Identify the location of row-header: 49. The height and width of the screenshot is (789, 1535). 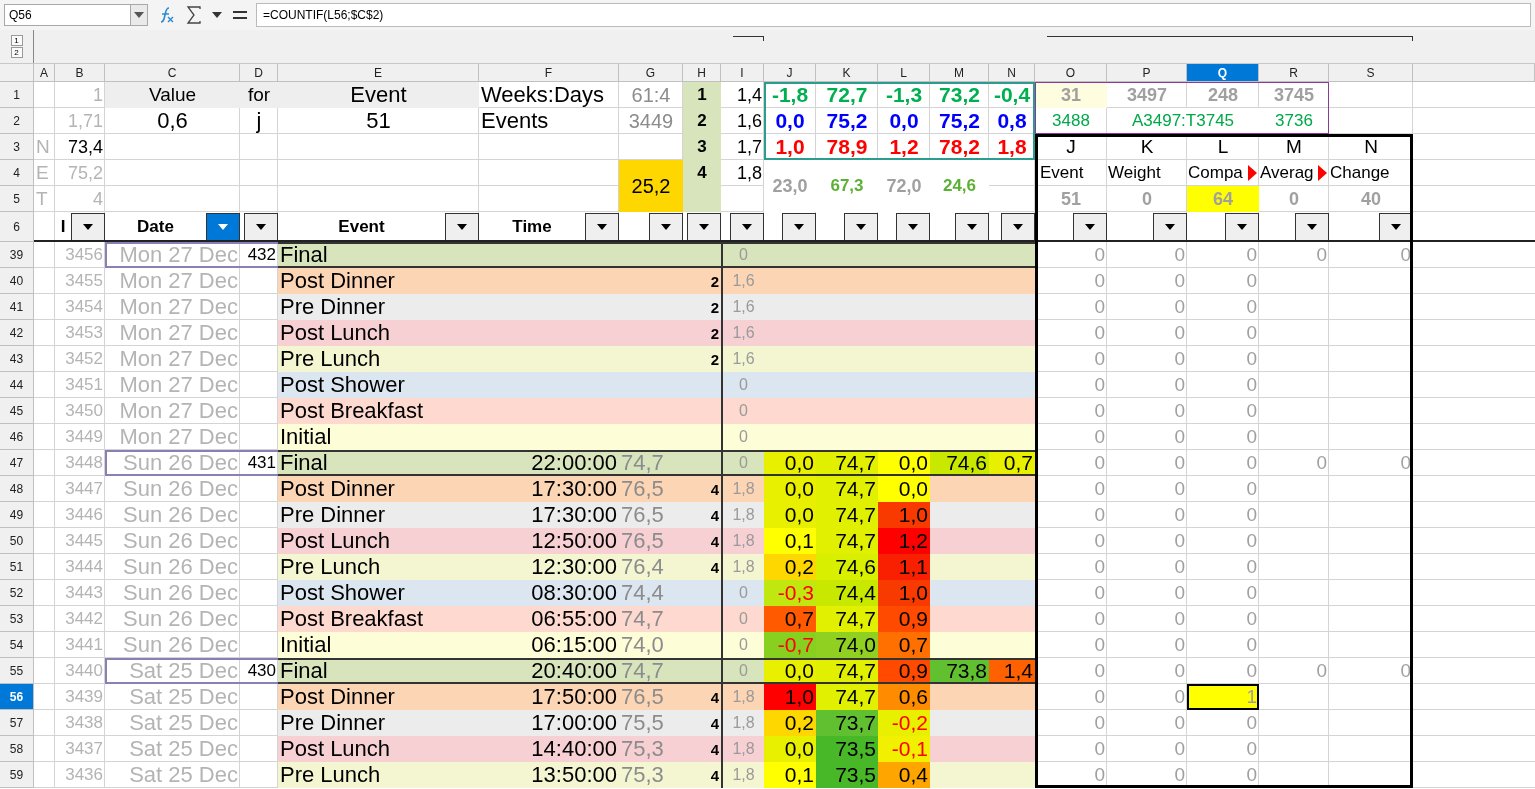
(17, 515).